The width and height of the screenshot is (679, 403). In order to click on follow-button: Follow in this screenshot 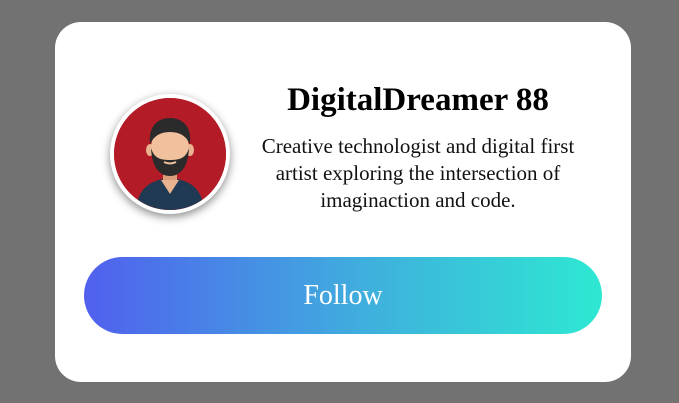, I will do `click(343, 295)`.